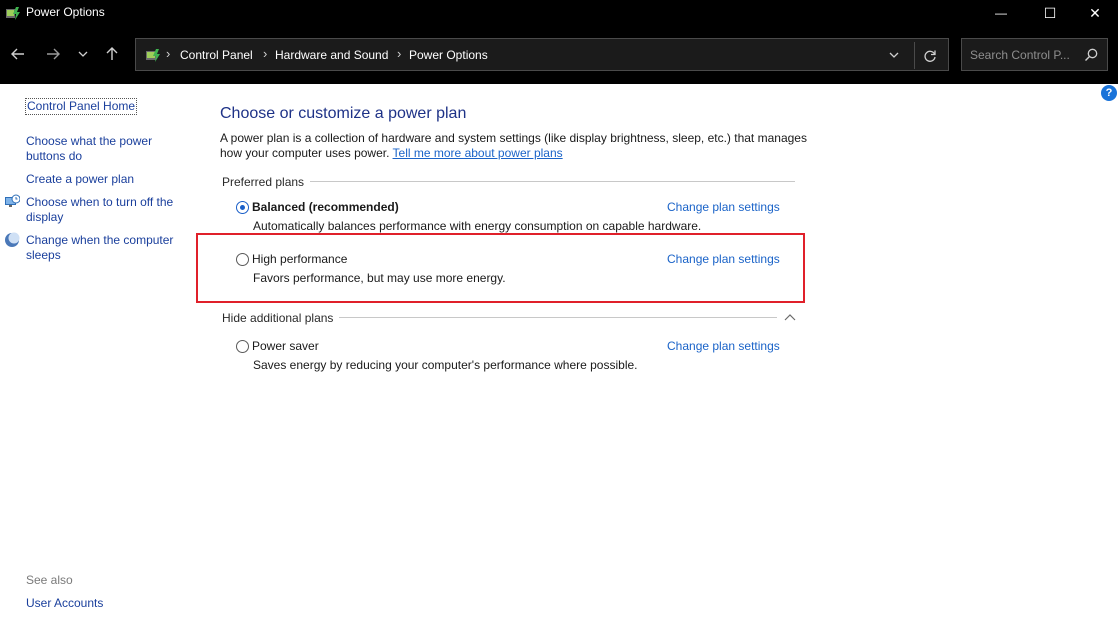  I want to click on change-plan-settings-power-saver: Change plan settings, so click(723, 346).